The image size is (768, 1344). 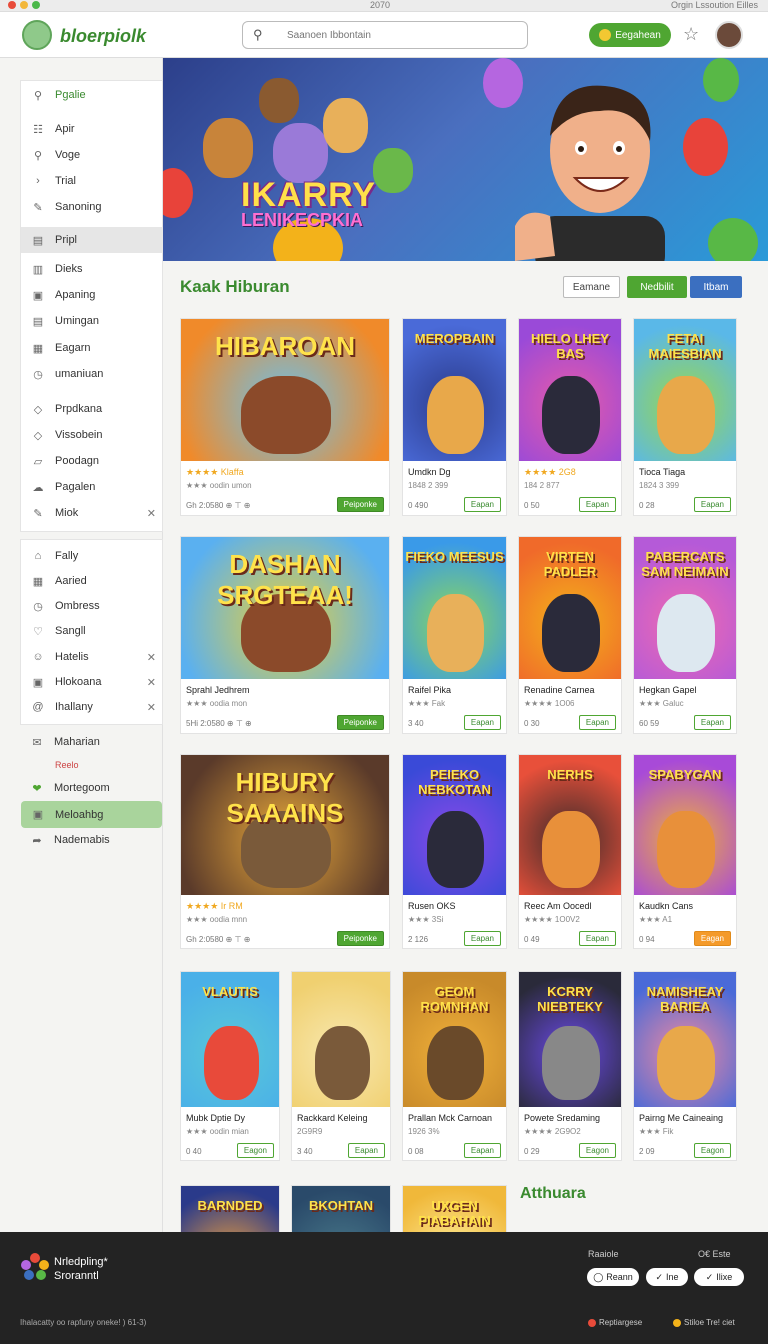 What do you see at coordinates (465, 159) in the screenshot?
I see `hero-banner: IKARRY LENIKECPKIA` at bounding box center [465, 159].